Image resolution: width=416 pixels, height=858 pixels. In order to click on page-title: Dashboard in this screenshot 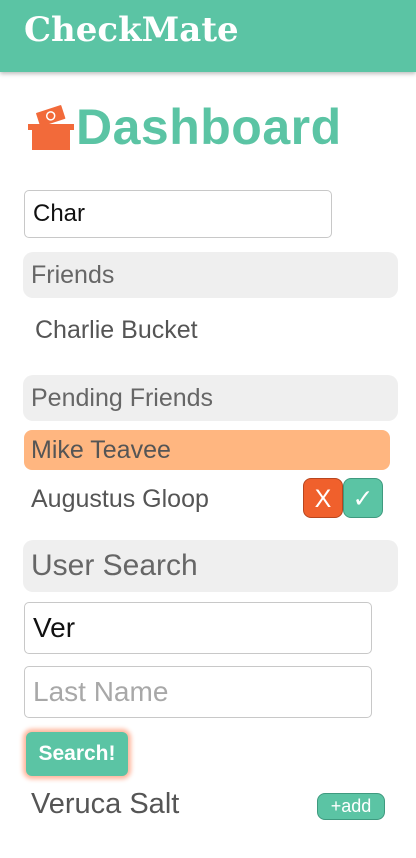, I will do `click(209, 127)`.